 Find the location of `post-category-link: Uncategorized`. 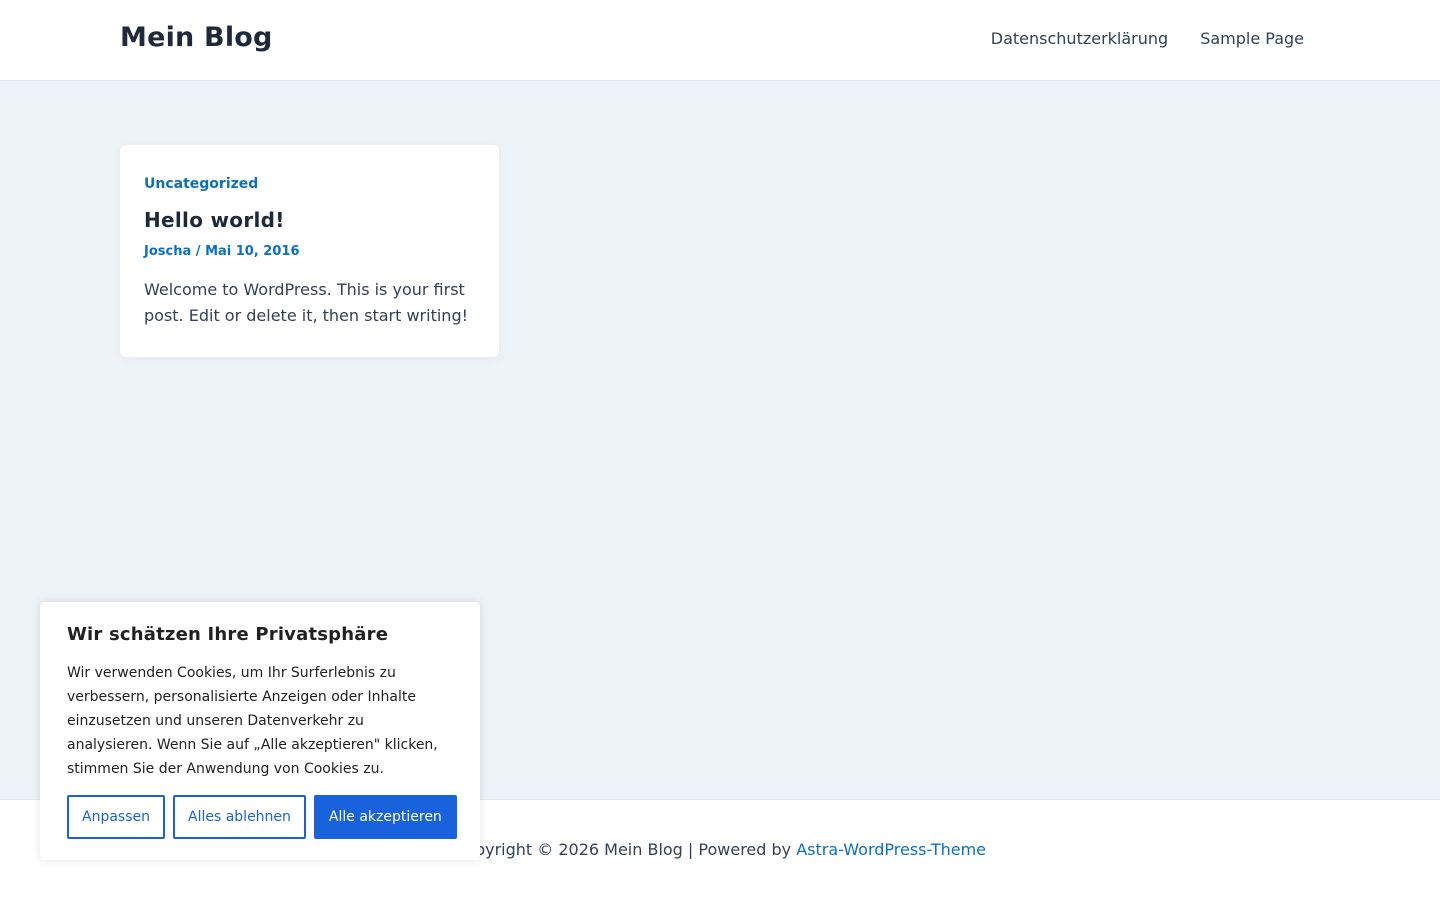

post-category-link: Uncategorized is located at coordinates (201, 184).